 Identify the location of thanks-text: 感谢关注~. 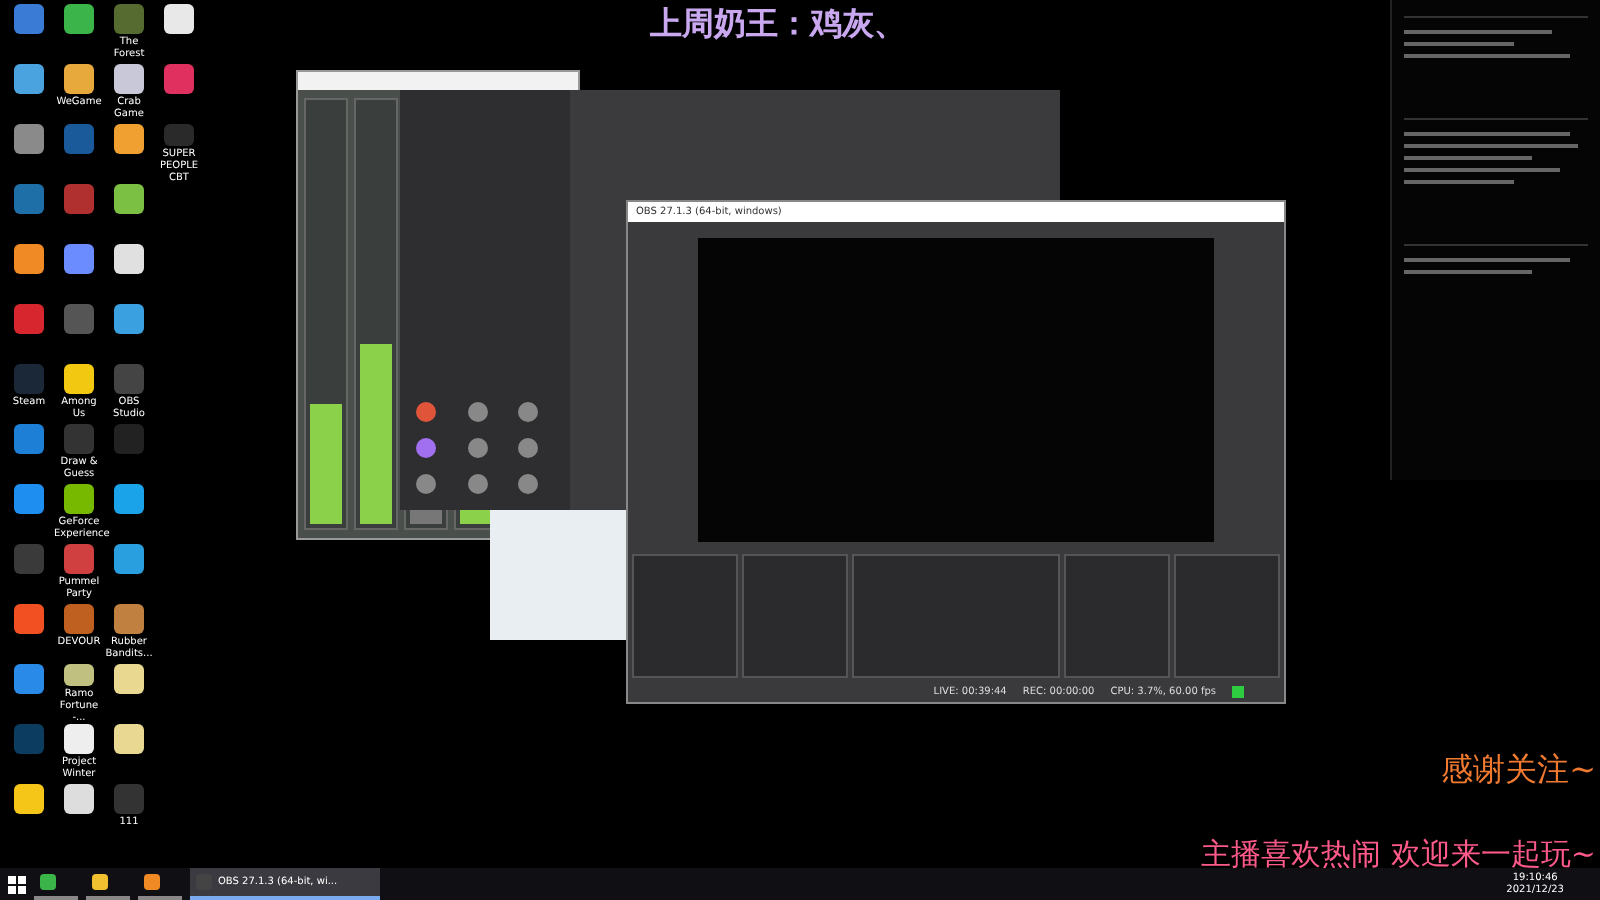
(1518, 771).